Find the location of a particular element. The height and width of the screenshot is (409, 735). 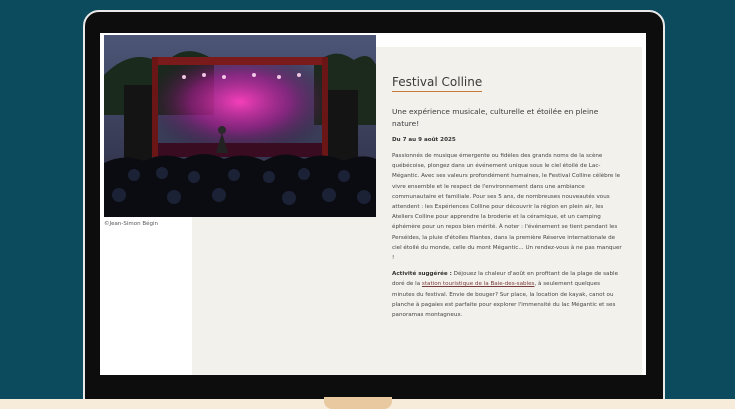

photo-credit: ©Jean-Simon Bégin is located at coordinates (131, 224).